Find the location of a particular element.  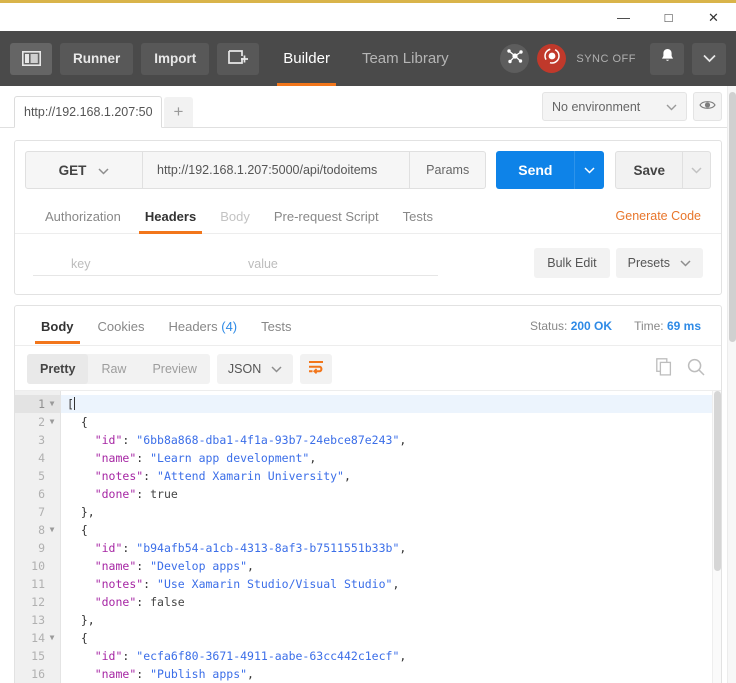

code-line: "notes": "Attend Xamarin University", is located at coordinates (391, 476).